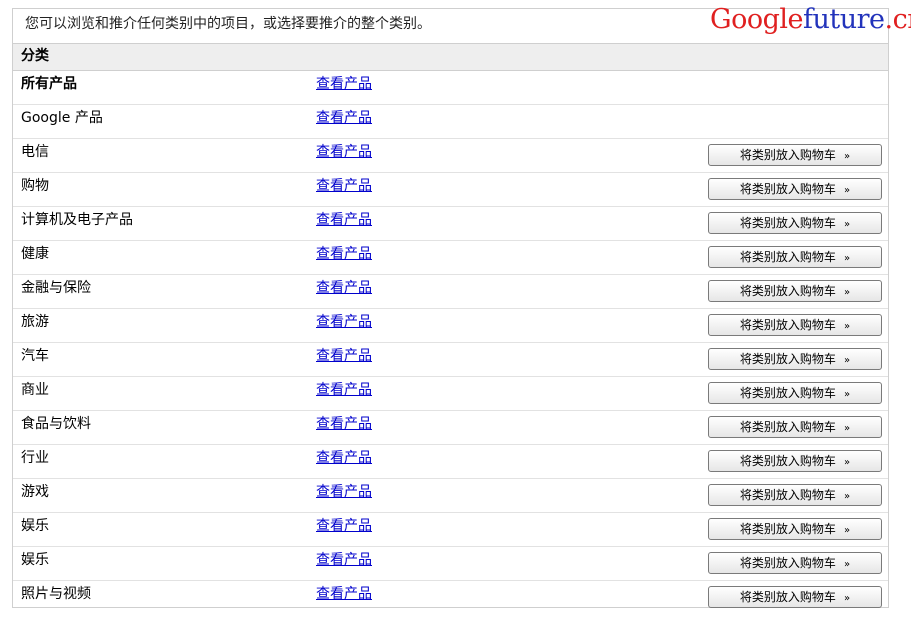 The height and width of the screenshot is (629, 911). I want to click on category-name: Google 产品, so click(62, 118).